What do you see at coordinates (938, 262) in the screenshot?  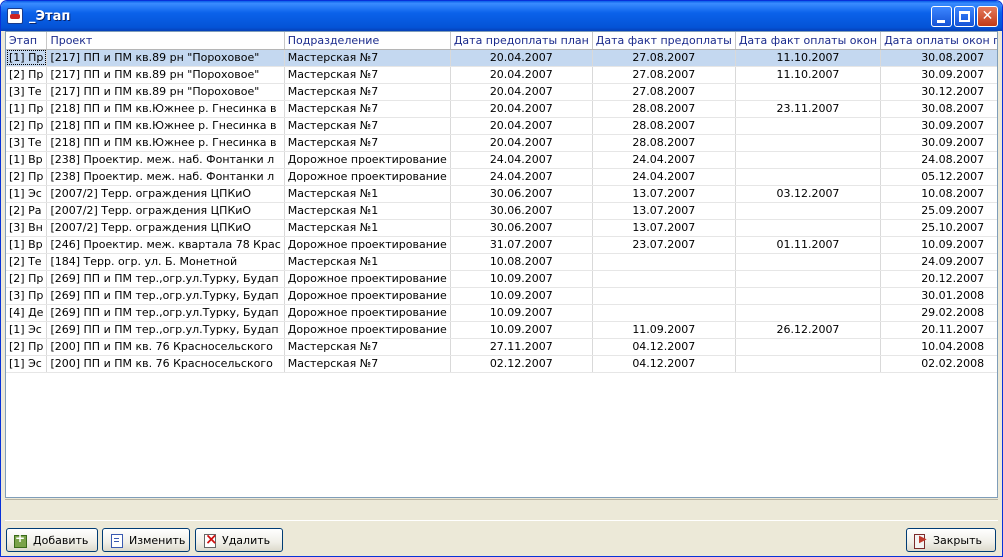 I see `table-cell: 24.09.2007` at bounding box center [938, 262].